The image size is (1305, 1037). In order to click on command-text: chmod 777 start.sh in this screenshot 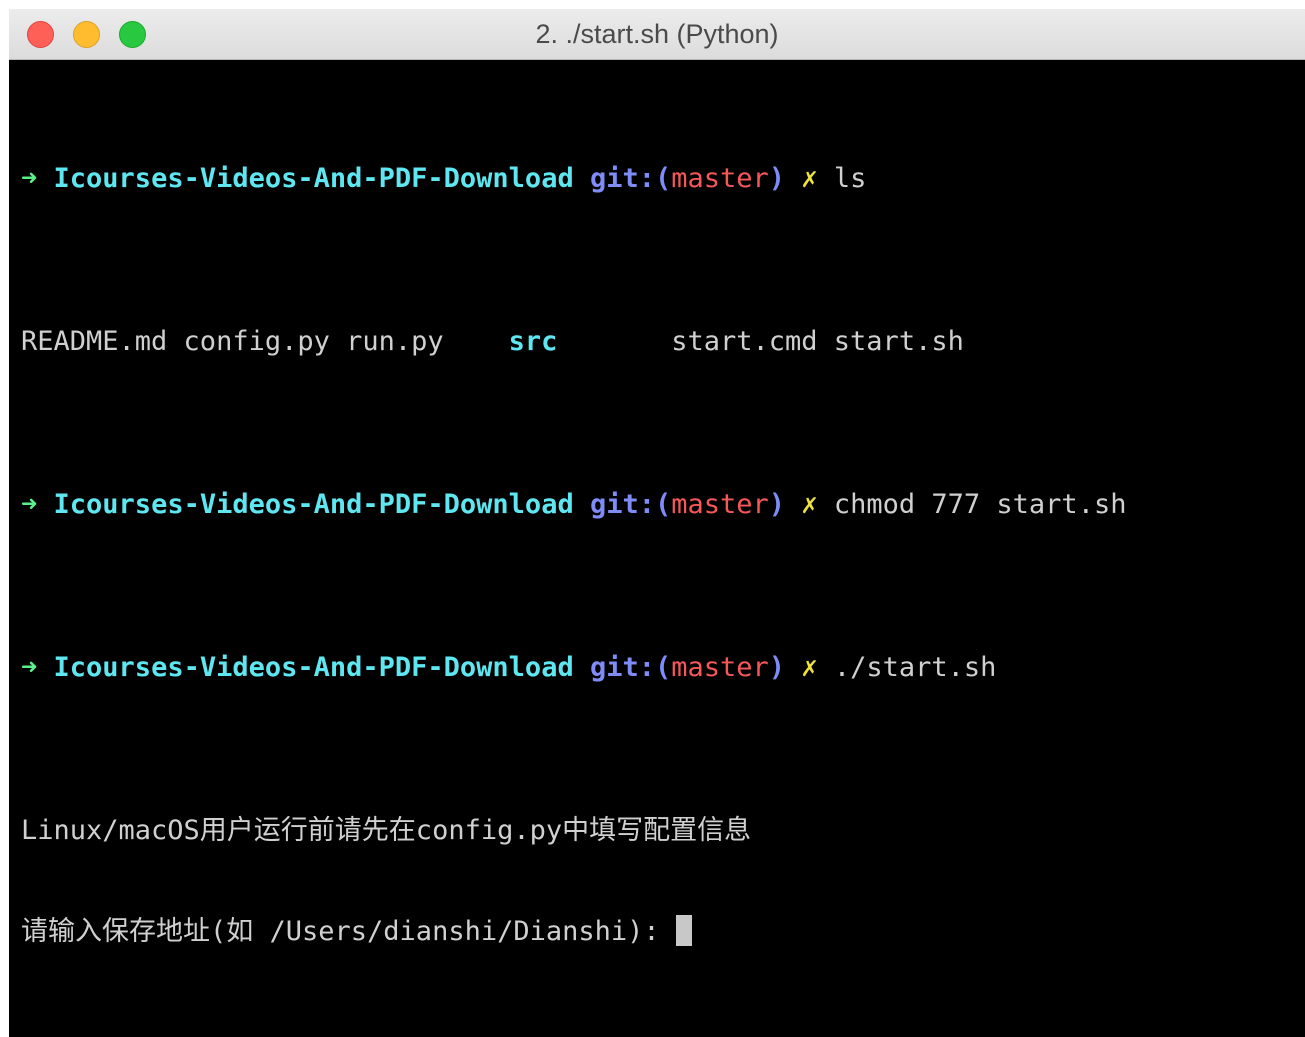, I will do `click(980, 504)`.